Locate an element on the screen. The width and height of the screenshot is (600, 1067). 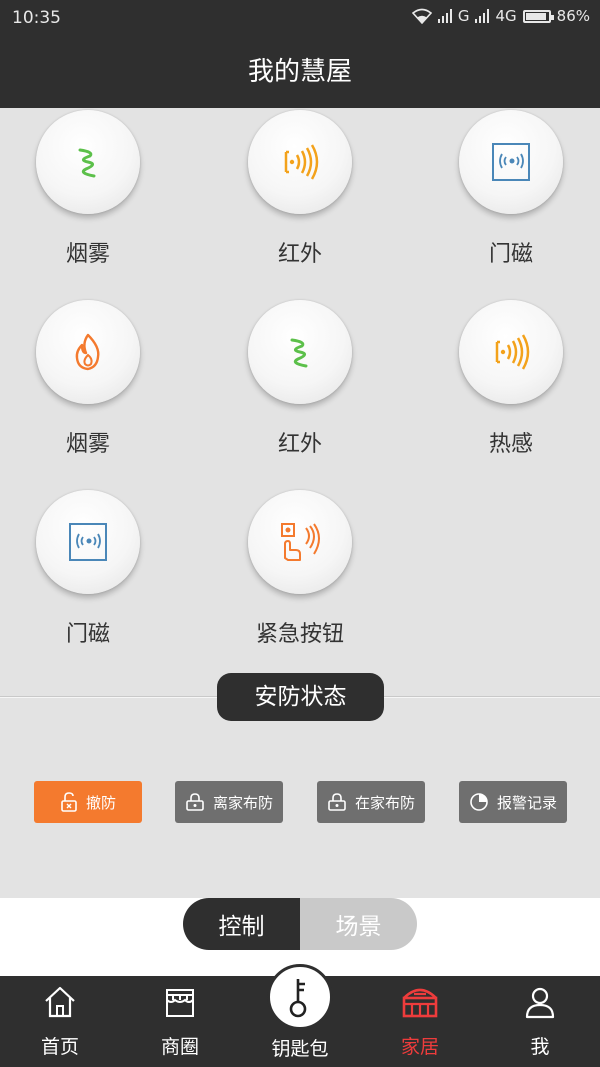
device-label: 紧急按钮 is located at coordinates (299, 634).